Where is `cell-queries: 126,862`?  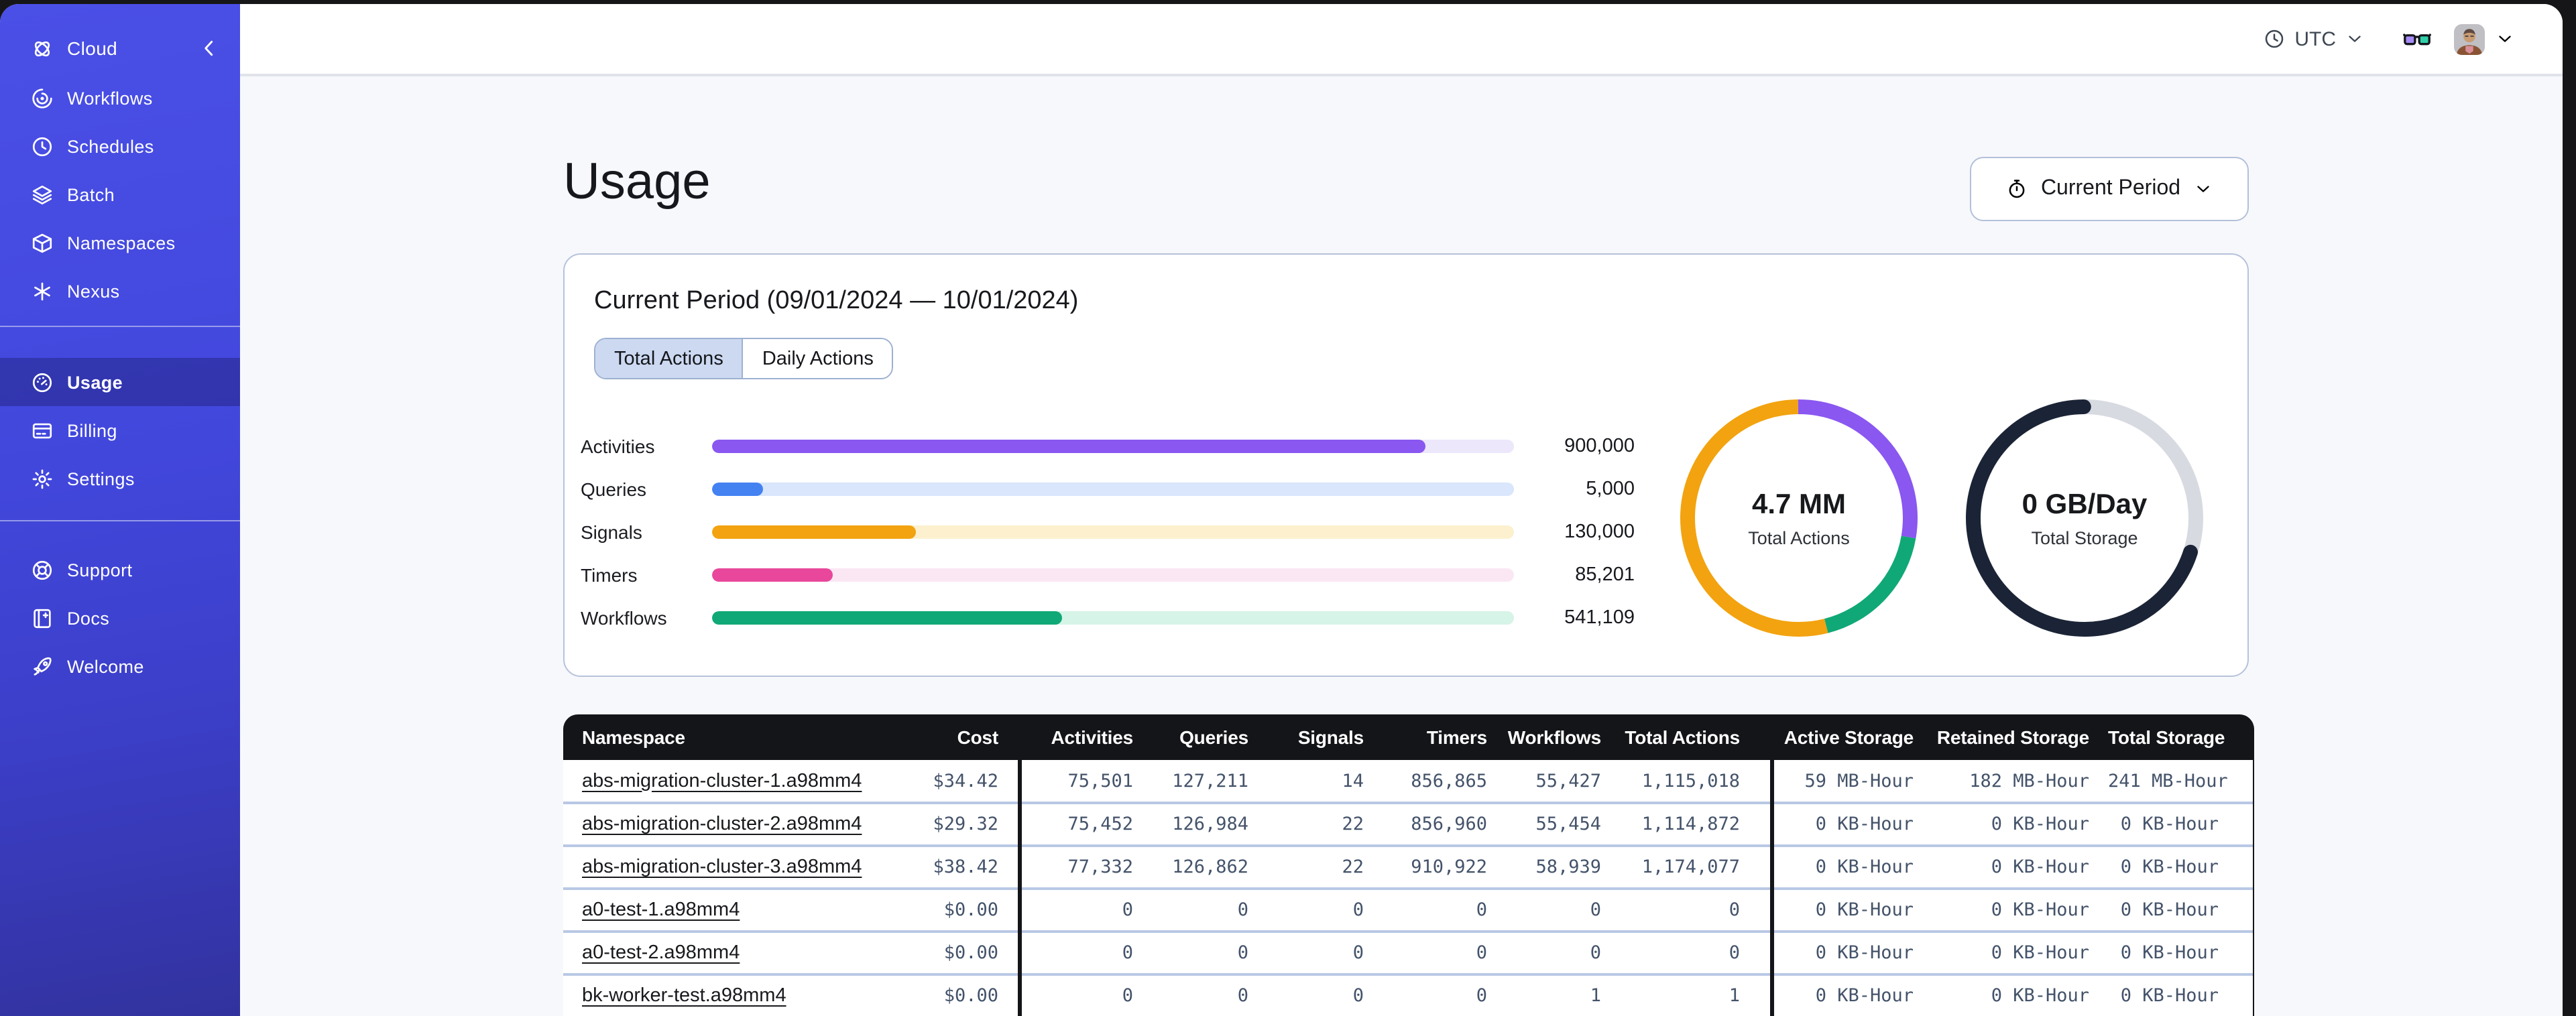 cell-queries: 126,862 is located at coordinates (1209, 868).